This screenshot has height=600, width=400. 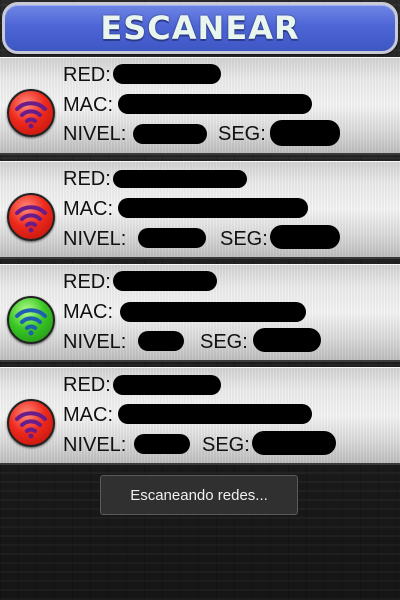 I want to click on scan-button-label: ESCANEAR, so click(x=200, y=28).